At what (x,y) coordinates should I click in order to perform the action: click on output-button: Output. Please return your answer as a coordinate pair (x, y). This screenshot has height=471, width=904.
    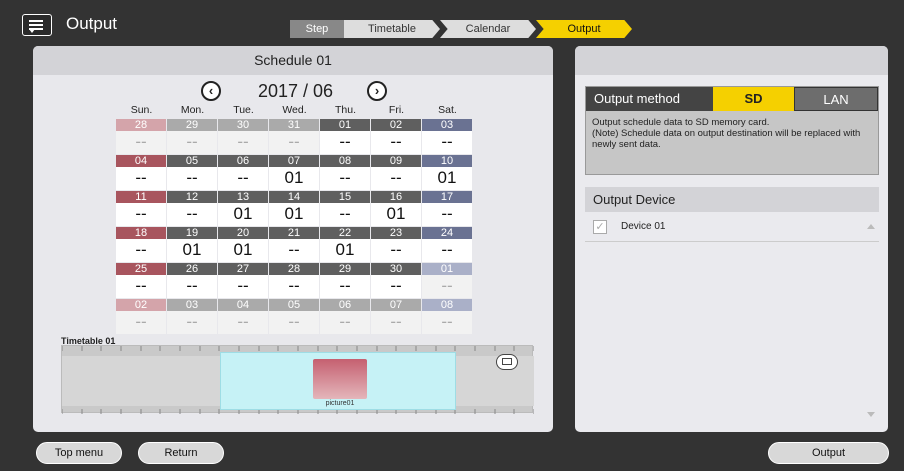
    Looking at the image, I should click on (828, 453).